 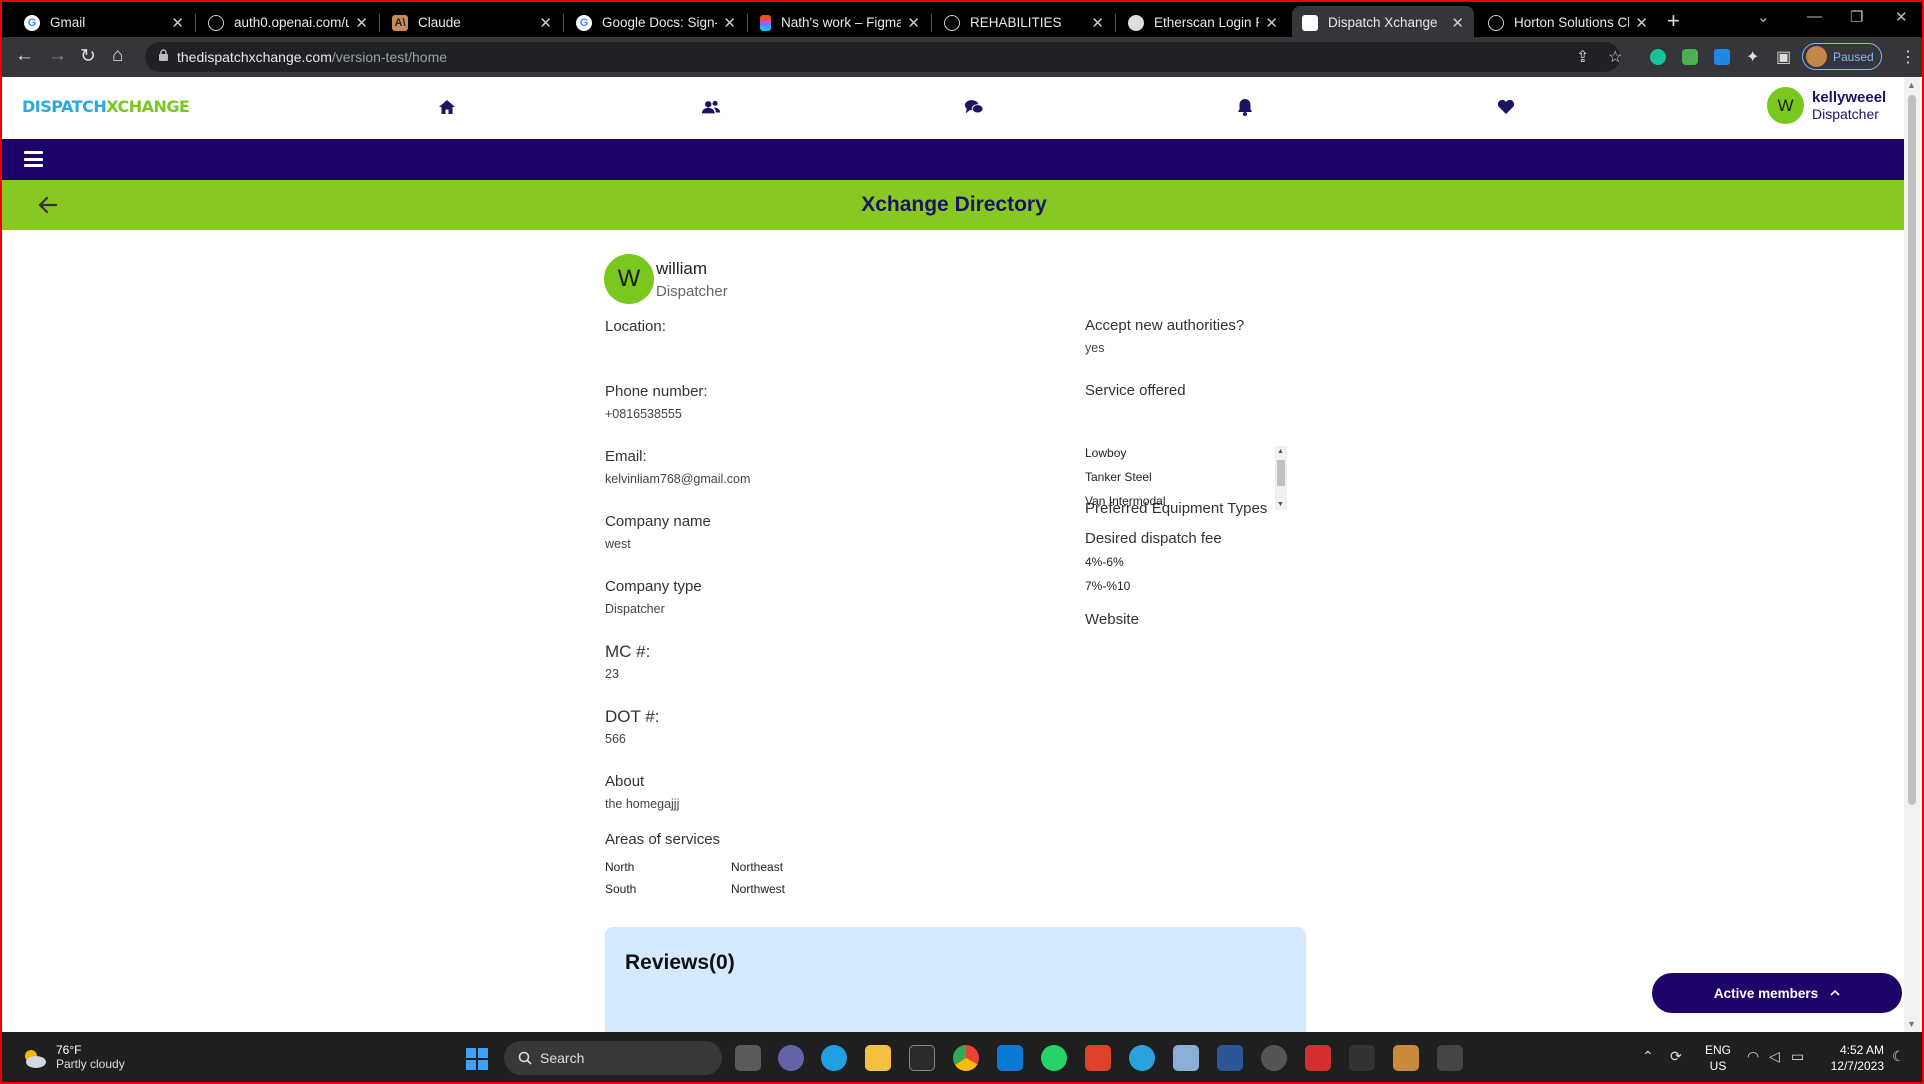 What do you see at coordinates (1274, 1058) in the screenshot?
I see `obs-icon` at bounding box center [1274, 1058].